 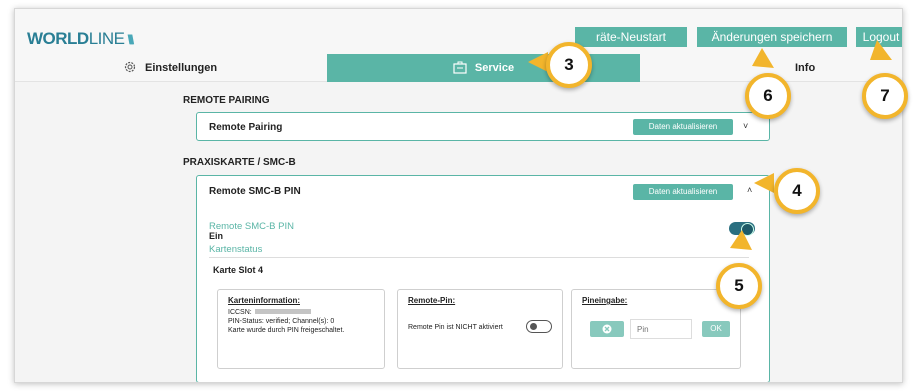 I want to click on annotation-badge-3: 3, so click(x=569, y=65).